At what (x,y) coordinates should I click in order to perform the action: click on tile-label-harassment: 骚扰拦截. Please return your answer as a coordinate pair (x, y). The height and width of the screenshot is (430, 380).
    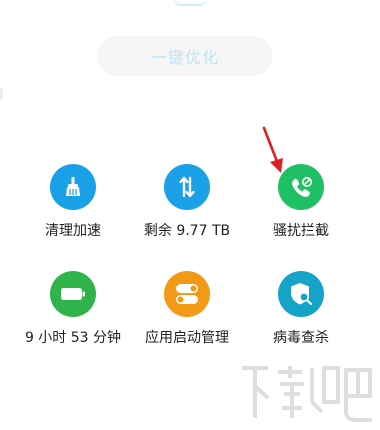
    Looking at the image, I should click on (301, 231).